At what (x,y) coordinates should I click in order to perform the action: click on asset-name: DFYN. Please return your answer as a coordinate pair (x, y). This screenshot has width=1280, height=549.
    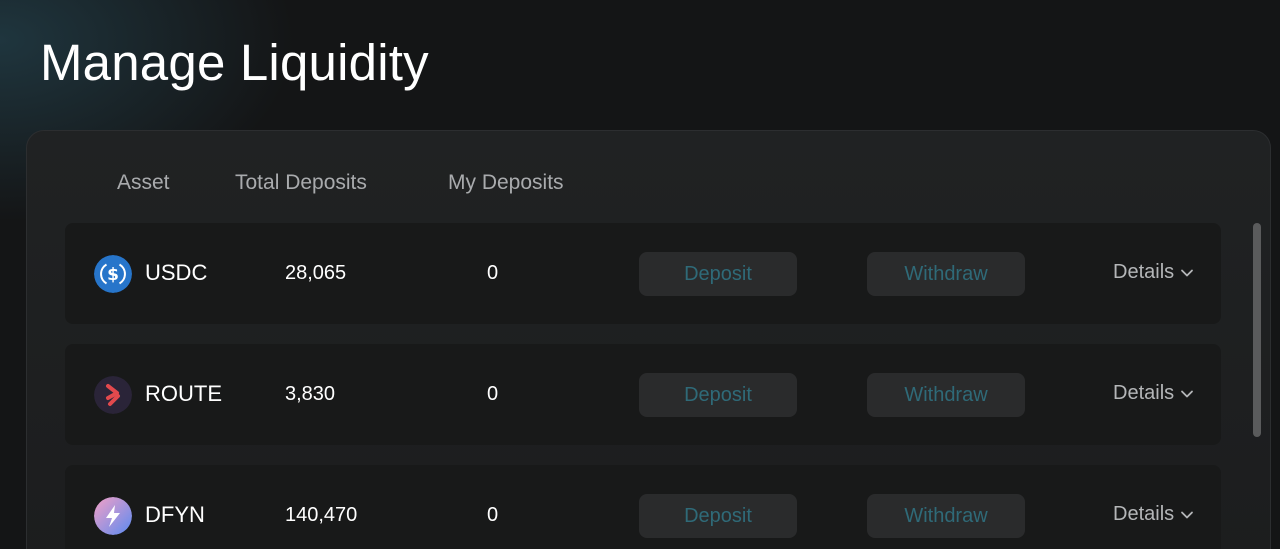
    Looking at the image, I should click on (175, 514).